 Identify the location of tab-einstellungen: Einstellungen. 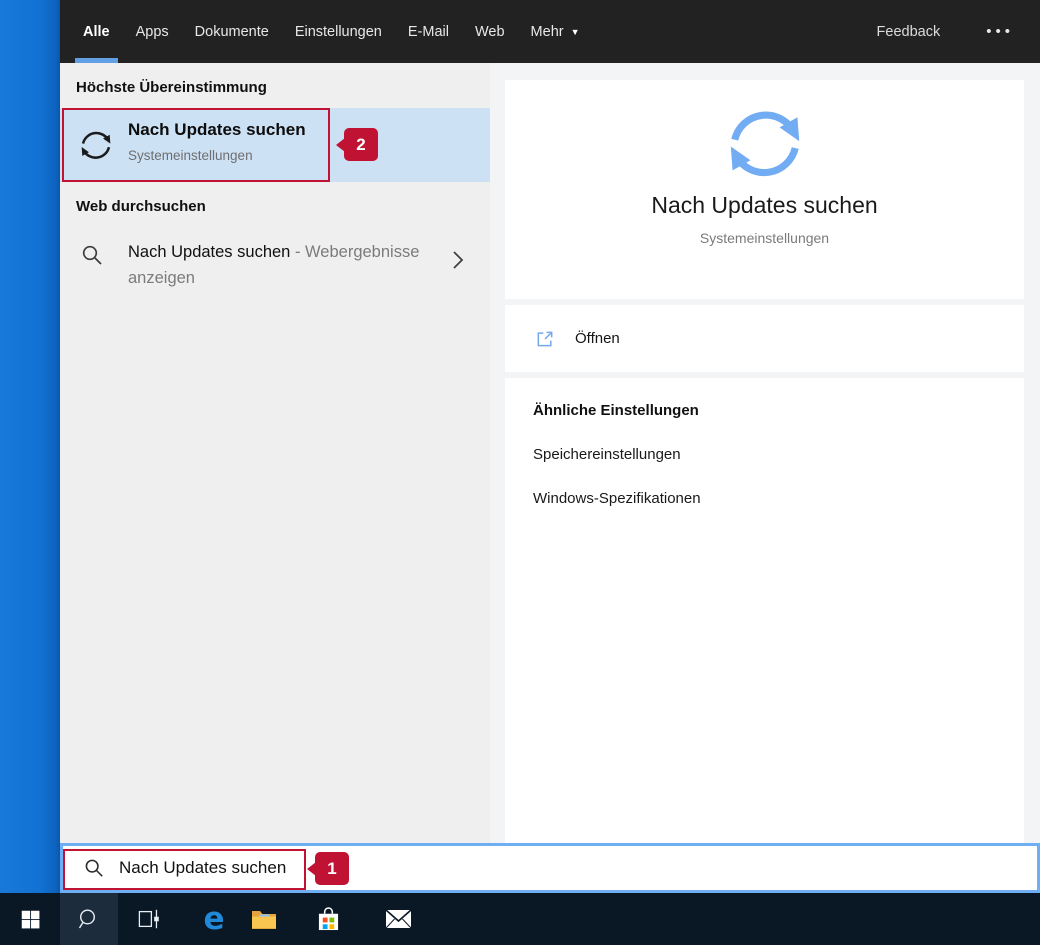
(338, 31).